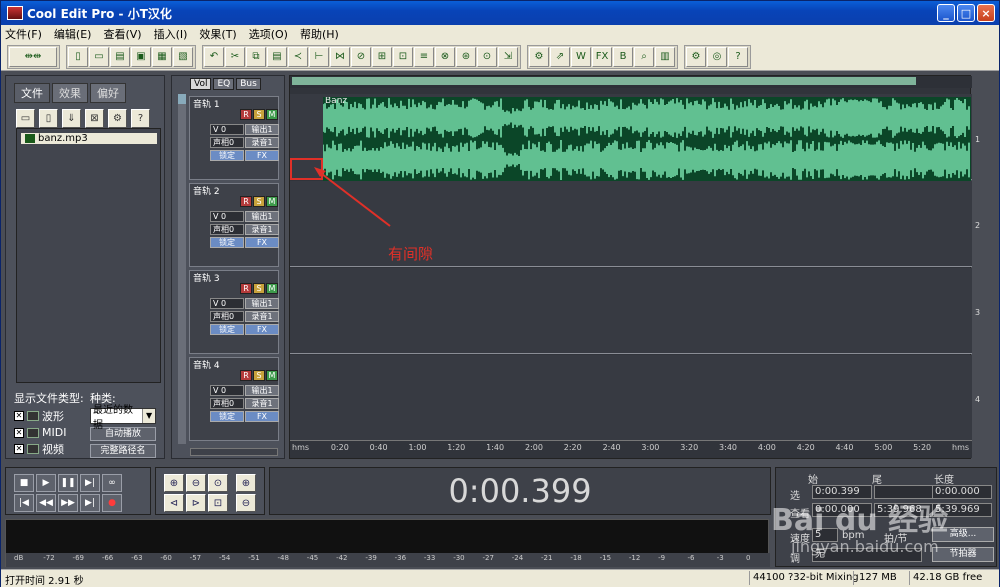 The width and height of the screenshot is (1000, 587). Describe the element at coordinates (218, 483) in the screenshot. I see `zoom-full-icon: ⊙` at that location.